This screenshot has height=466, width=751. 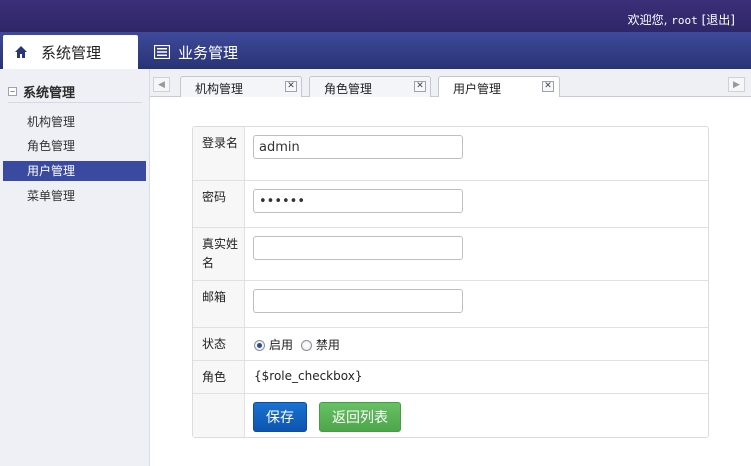 I want to click on form-row-realname: 真实姓名, so click(x=450, y=253).